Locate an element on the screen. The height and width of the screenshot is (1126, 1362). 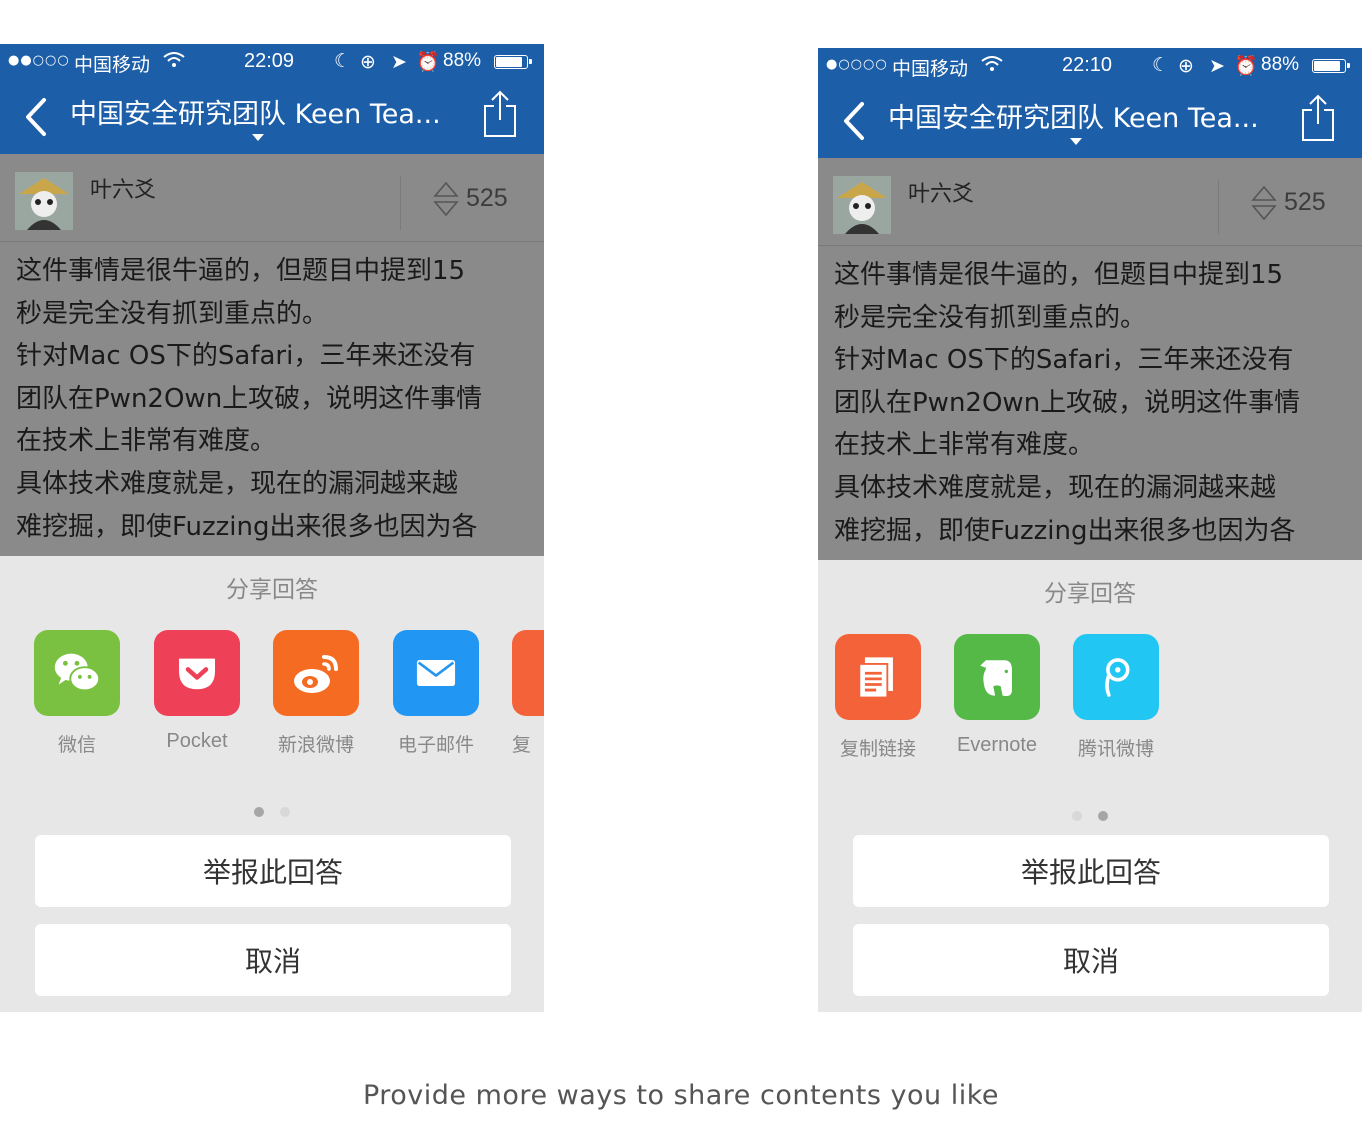
pocket-icon is located at coordinates (197, 673).